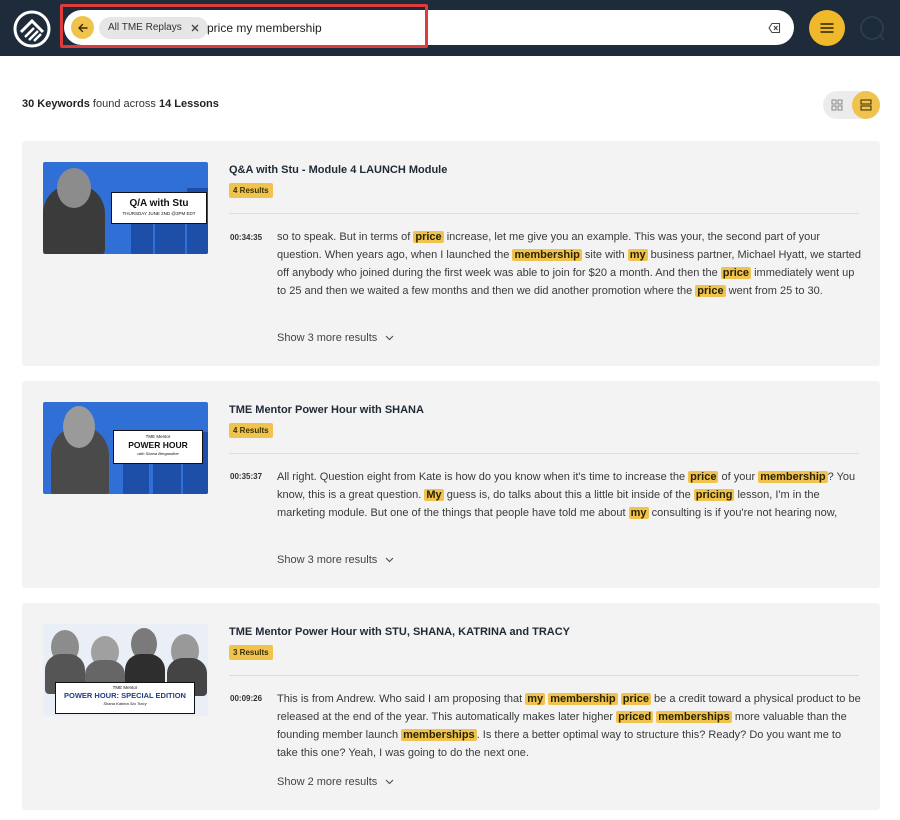 The height and width of the screenshot is (820, 900). I want to click on snippet-text: so to speak. But in terms of, so click(345, 237).